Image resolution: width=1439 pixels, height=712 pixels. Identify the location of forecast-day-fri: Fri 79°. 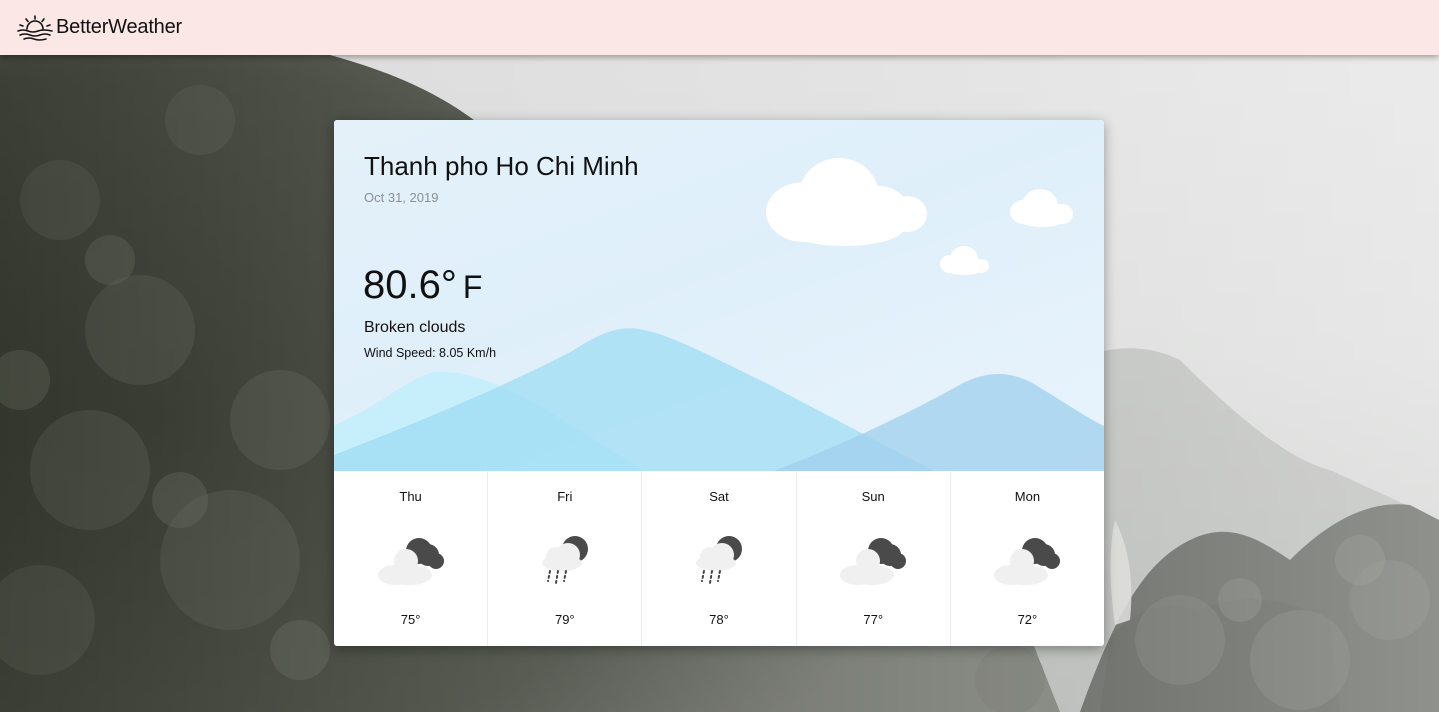
(565, 558).